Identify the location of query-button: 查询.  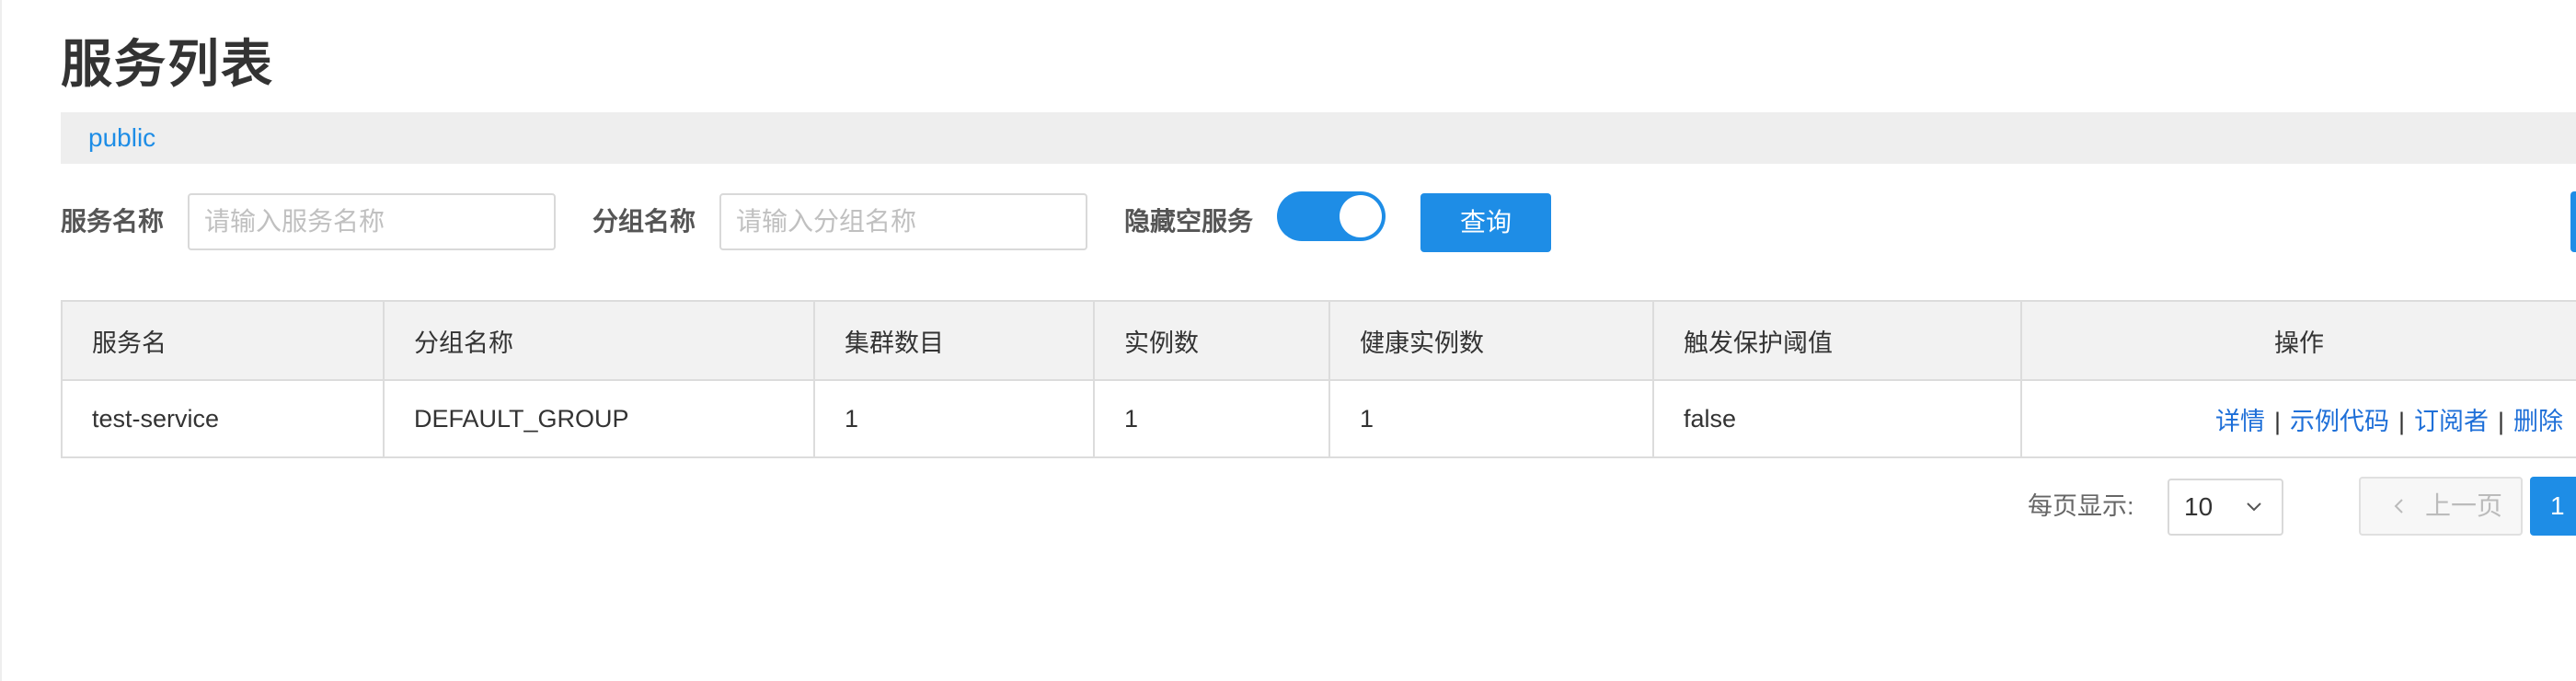
(1485, 222).